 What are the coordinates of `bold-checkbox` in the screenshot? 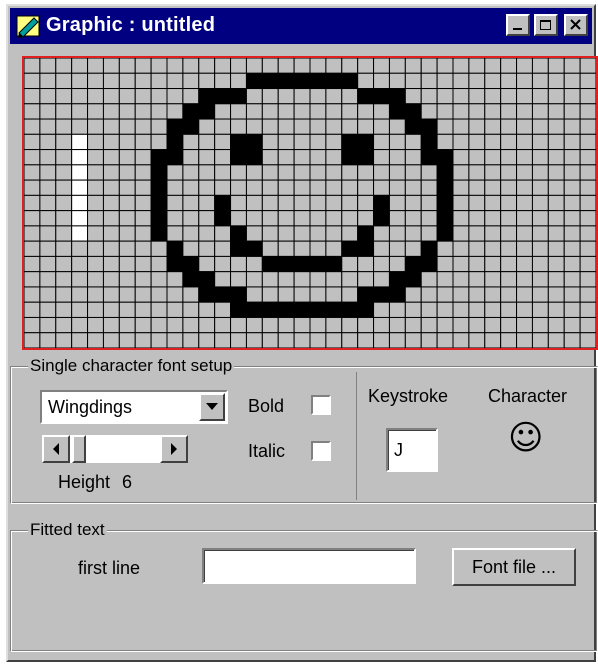 It's located at (321, 405).